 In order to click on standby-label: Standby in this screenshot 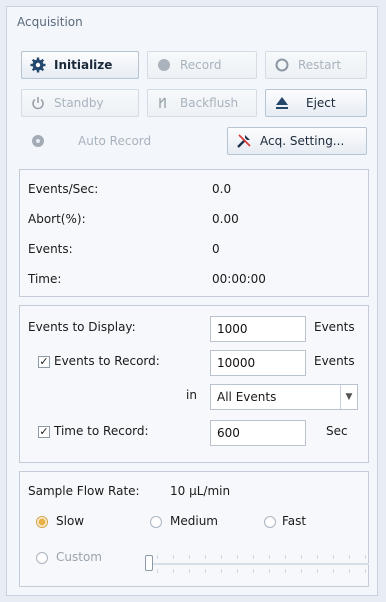, I will do `click(79, 103)`.